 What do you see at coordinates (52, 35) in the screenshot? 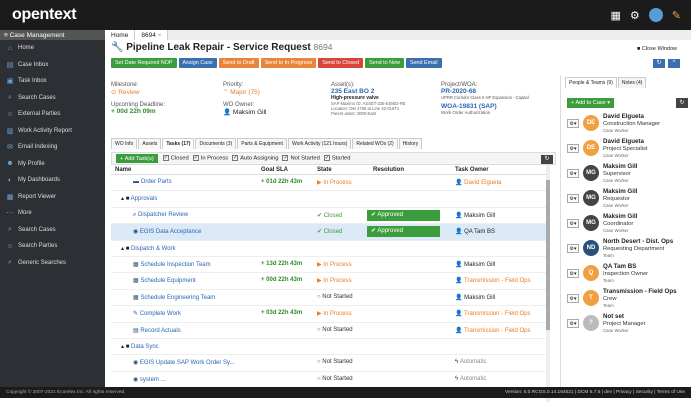
I see `sidebar-header: ≡ Case Management` at bounding box center [52, 35].